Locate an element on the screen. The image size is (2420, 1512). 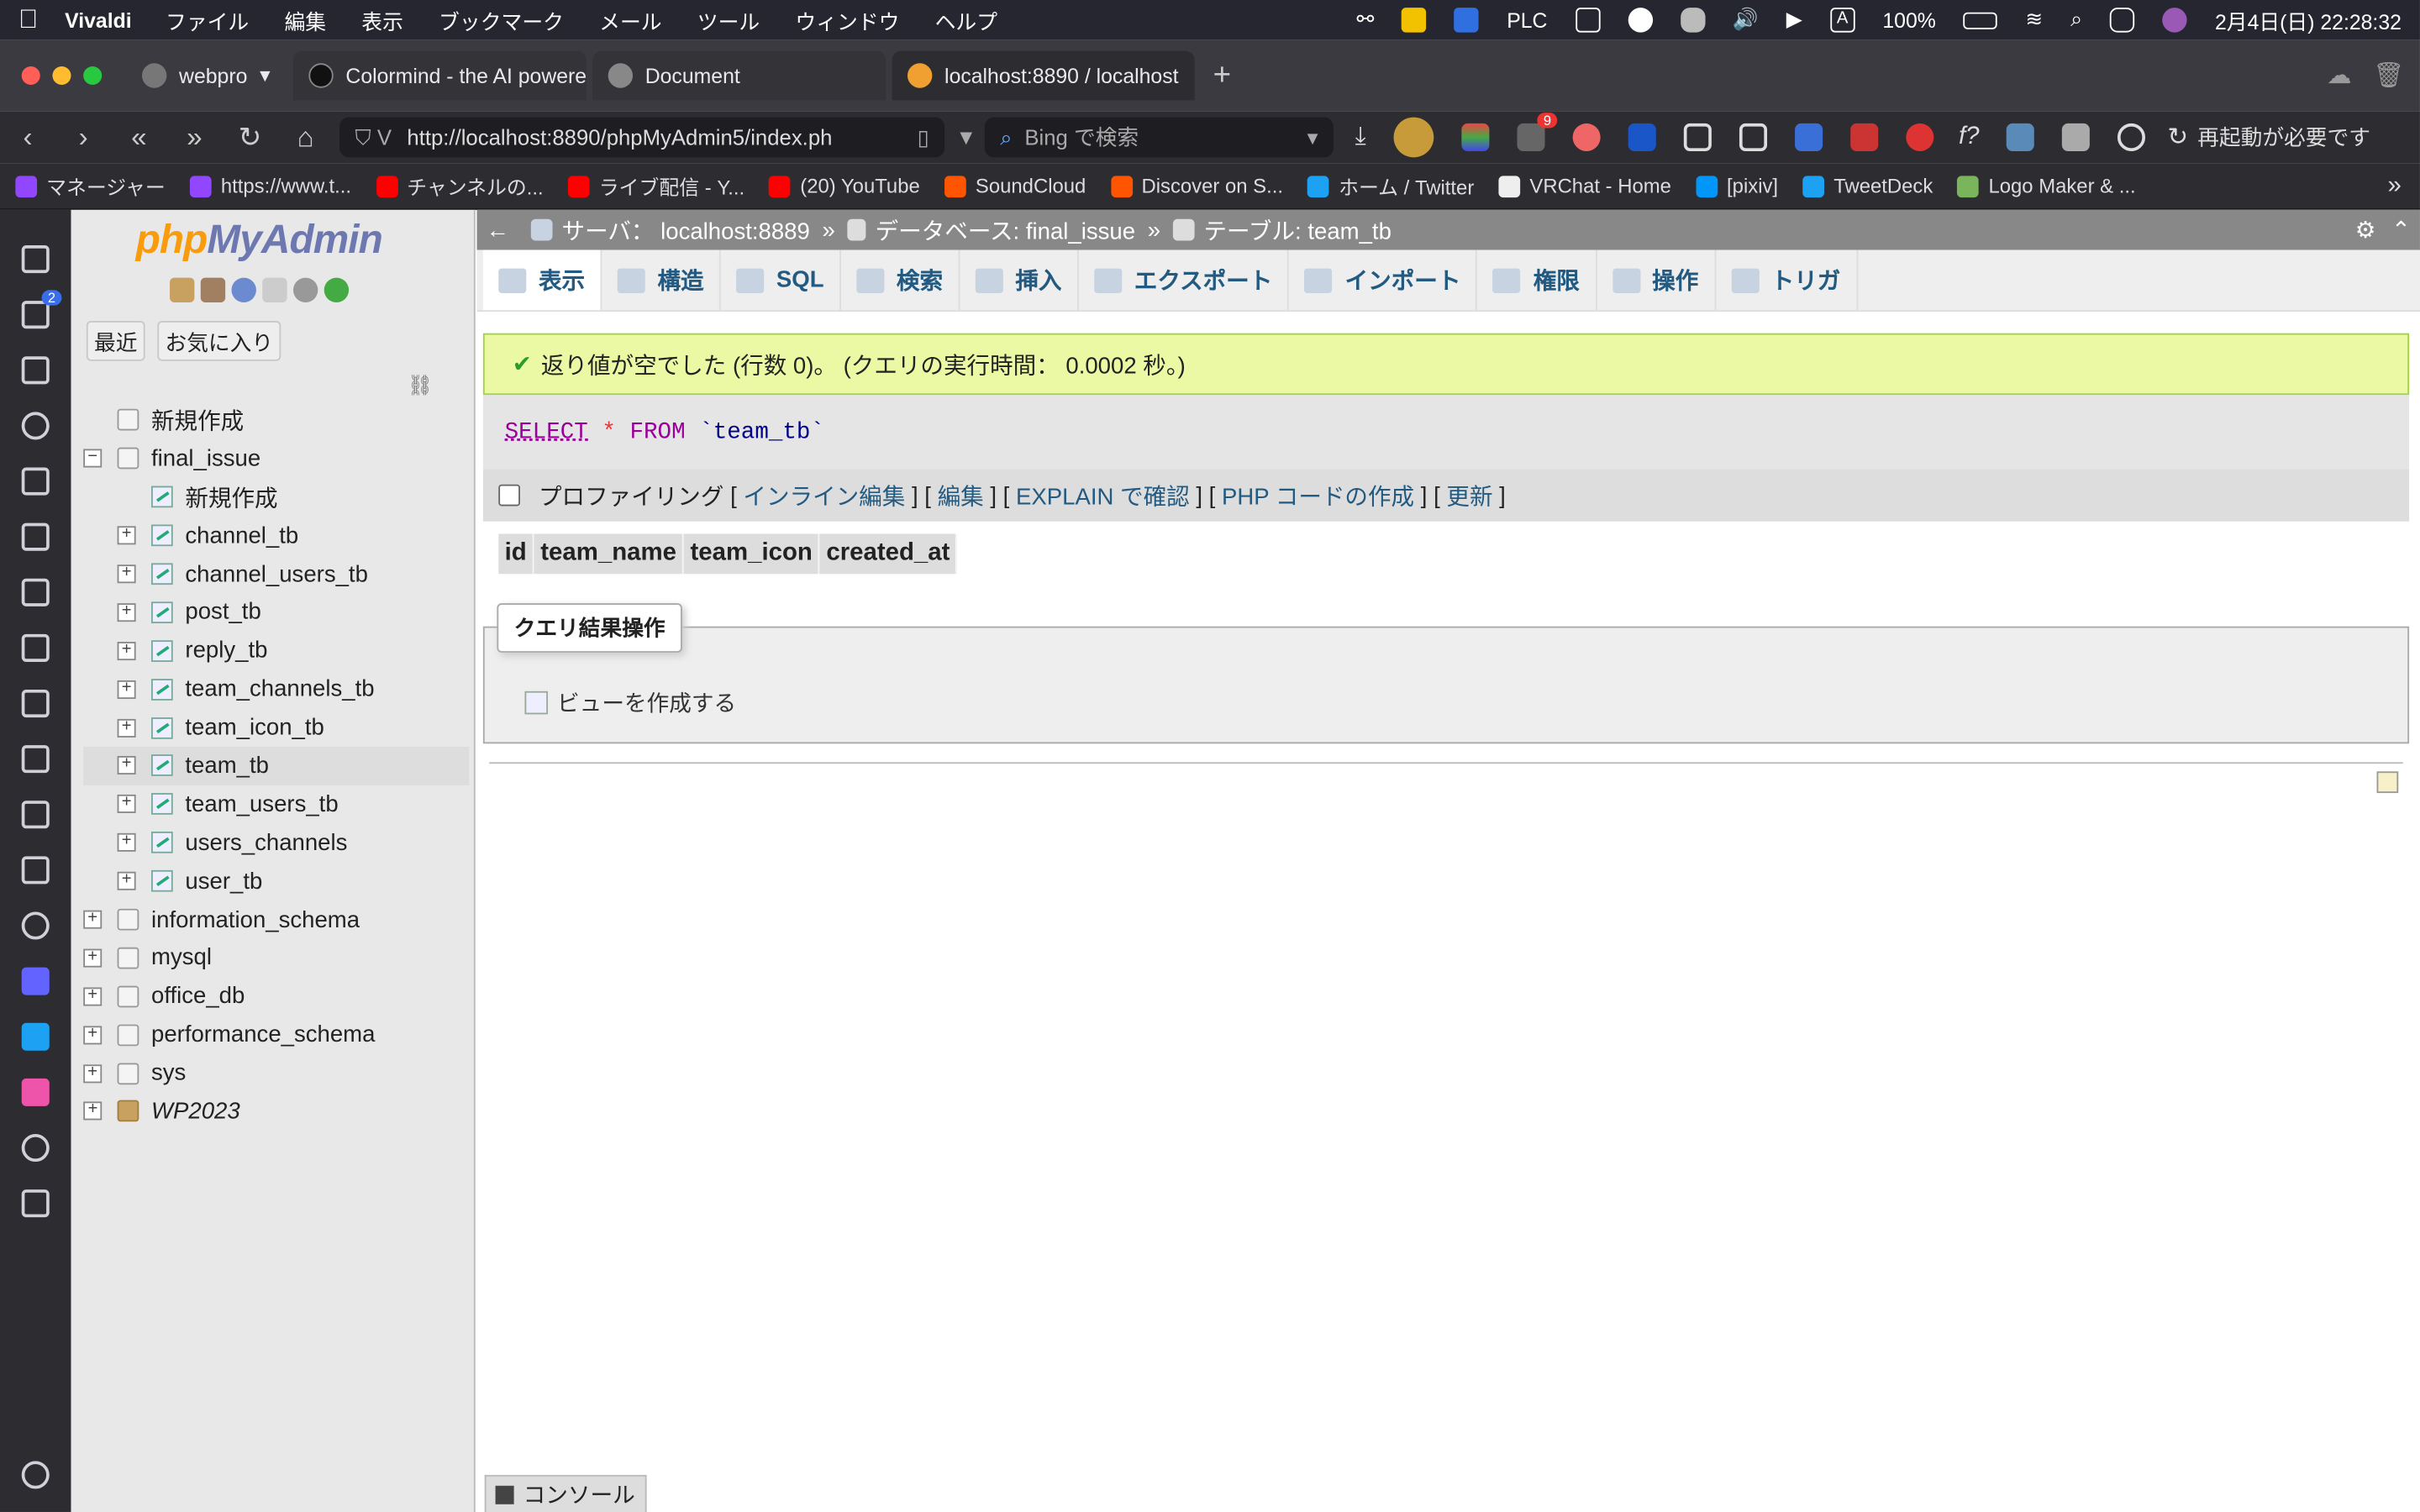
new-tab-button: + is located at coordinates (1222, 75).